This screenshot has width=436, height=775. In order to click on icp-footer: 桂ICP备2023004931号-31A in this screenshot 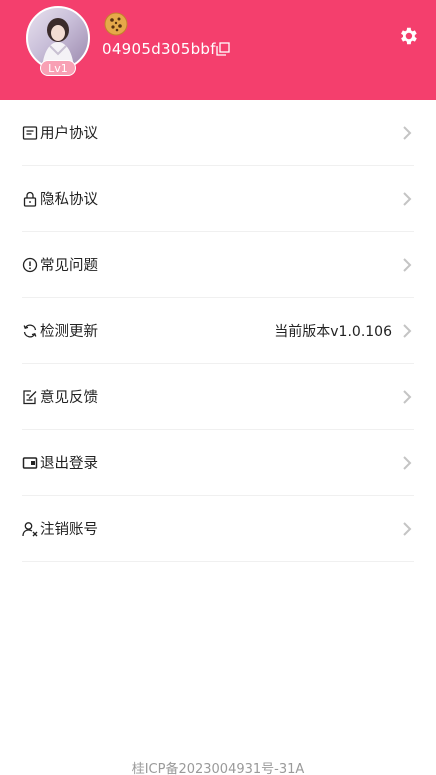, I will do `click(218, 768)`.